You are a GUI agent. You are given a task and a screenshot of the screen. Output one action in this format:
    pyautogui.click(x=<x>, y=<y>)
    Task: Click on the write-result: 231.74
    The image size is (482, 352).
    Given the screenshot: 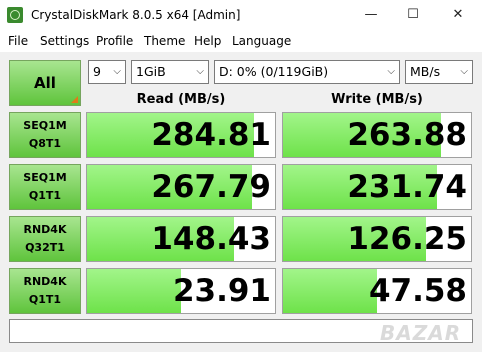 What is the action you would take?
    pyautogui.click(x=377, y=187)
    